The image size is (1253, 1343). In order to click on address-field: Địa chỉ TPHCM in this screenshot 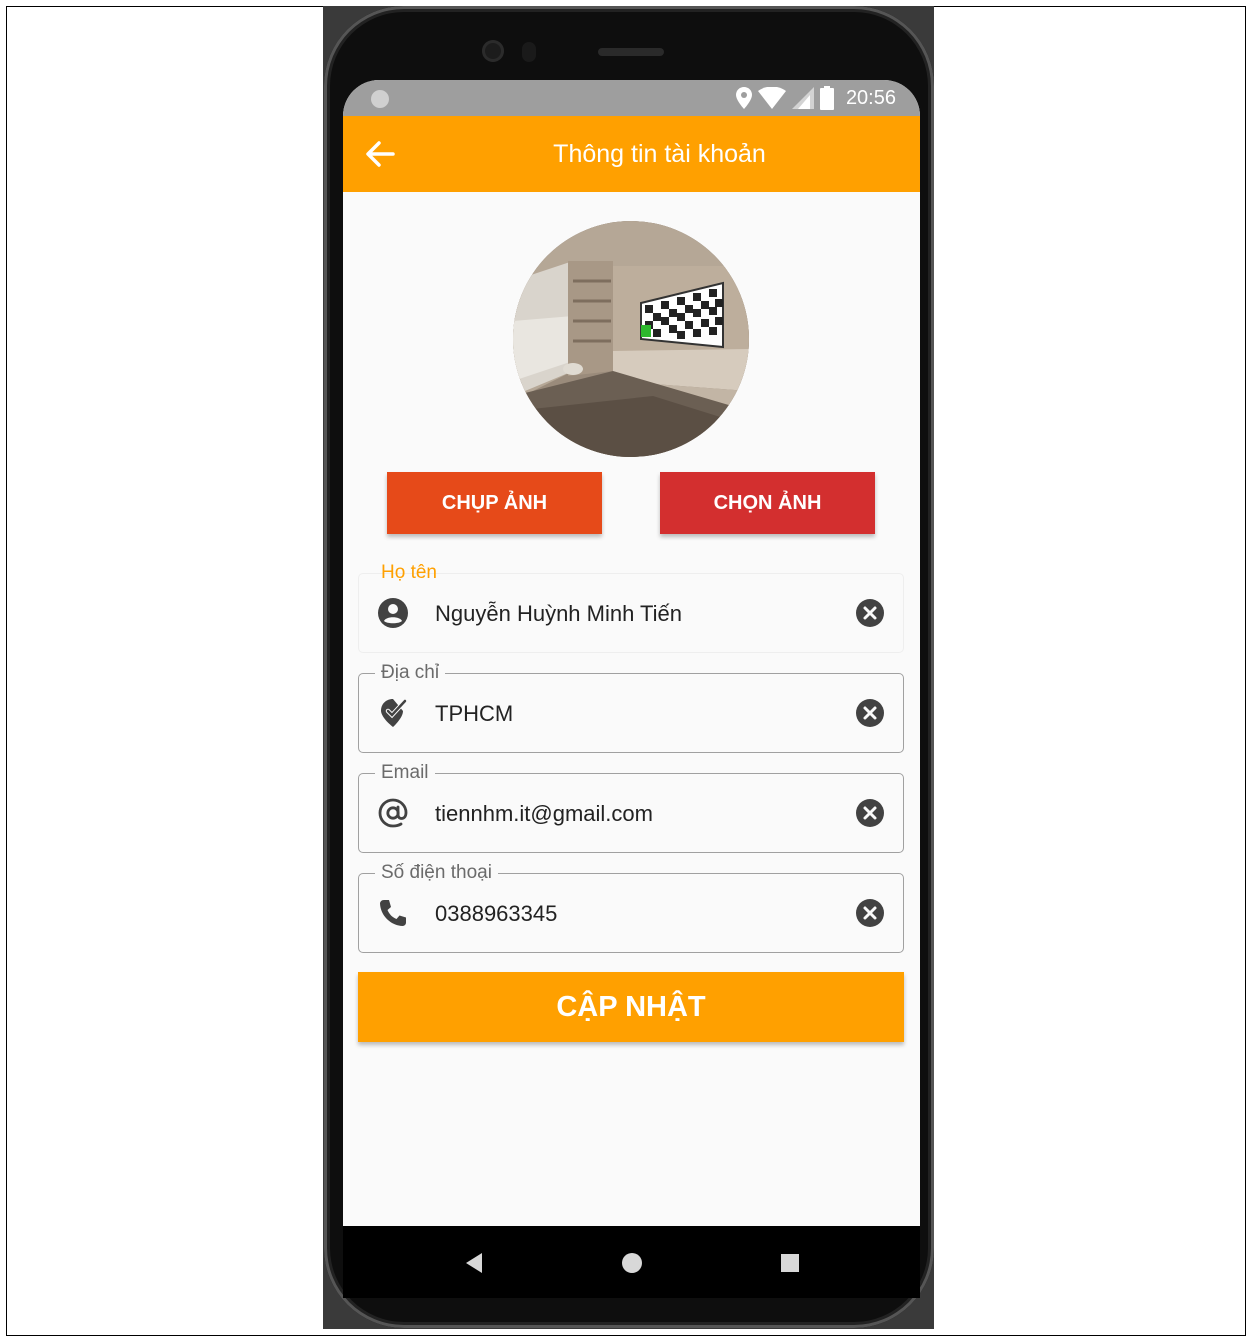, I will do `click(631, 707)`.